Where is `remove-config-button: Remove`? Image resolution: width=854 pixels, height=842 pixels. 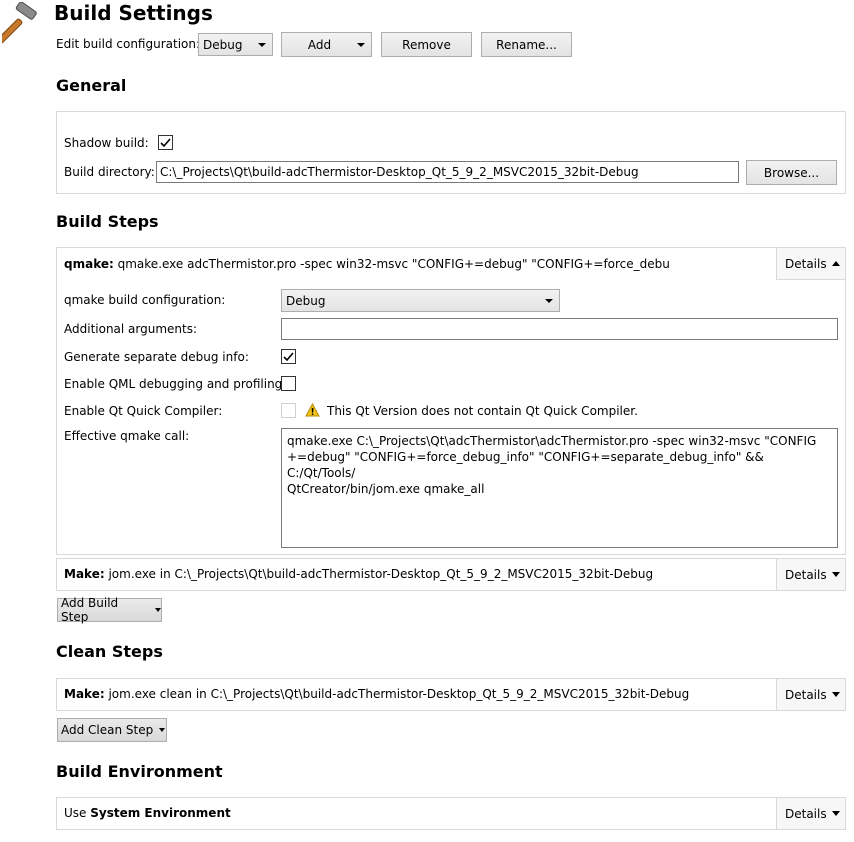
remove-config-button: Remove is located at coordinates (426, 44).